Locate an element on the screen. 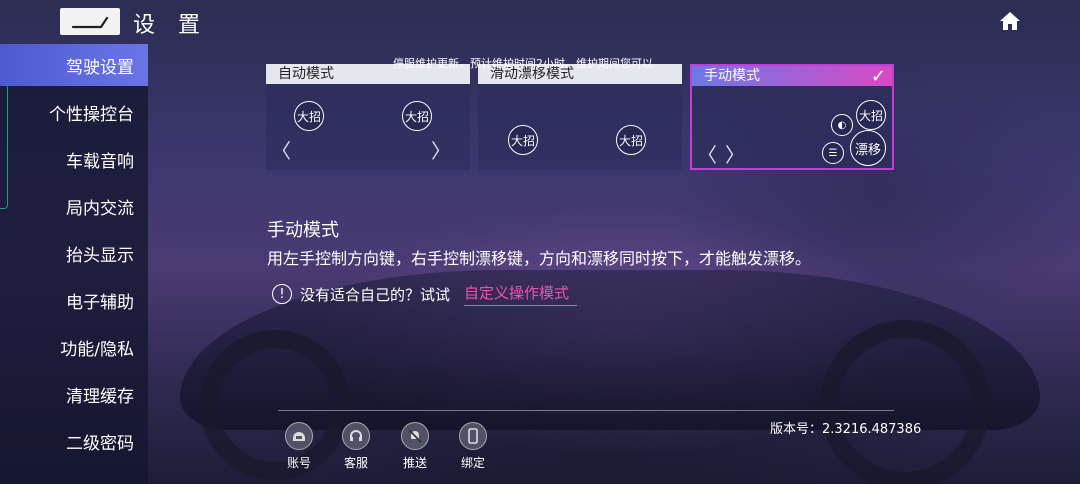 Image resolution: width=1080 pixels, height=484 pixels. sidebar-item-label: 二级密码 is located at coordinates (100, 443).